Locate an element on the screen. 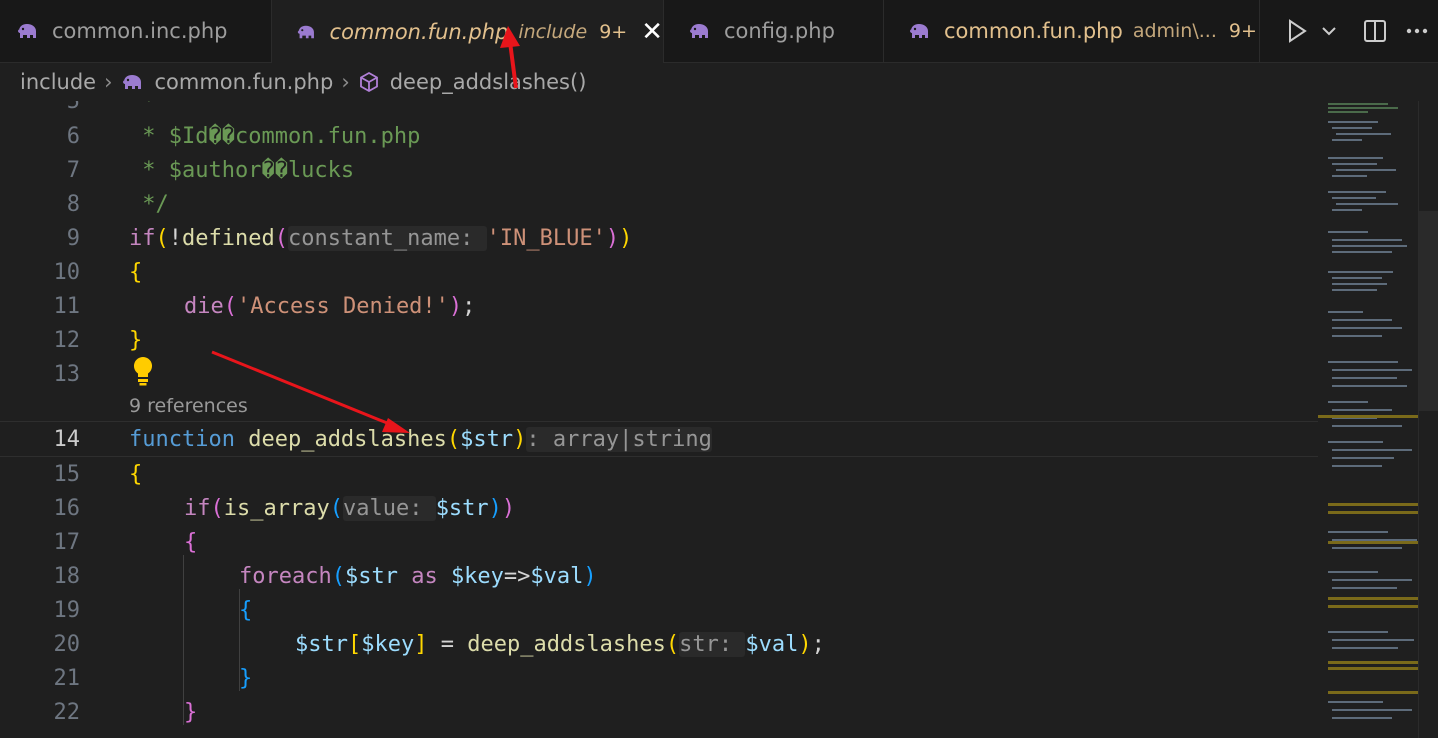 This screenshot has height=738, width=1438. minimap is located at coordinates (1368, 419).